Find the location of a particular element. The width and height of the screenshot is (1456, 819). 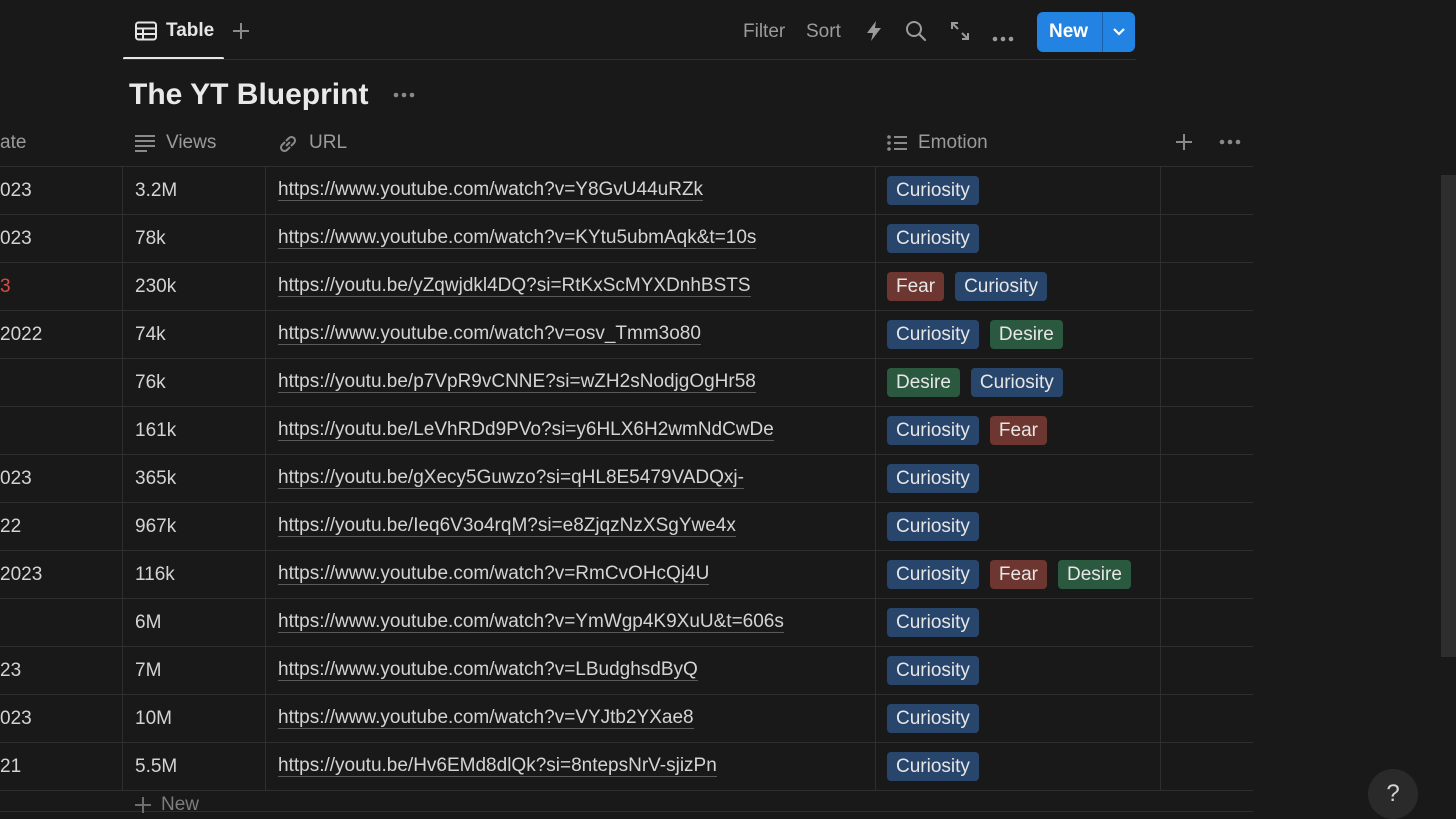

cell-views: 365k is located at coordinates (193, 478).